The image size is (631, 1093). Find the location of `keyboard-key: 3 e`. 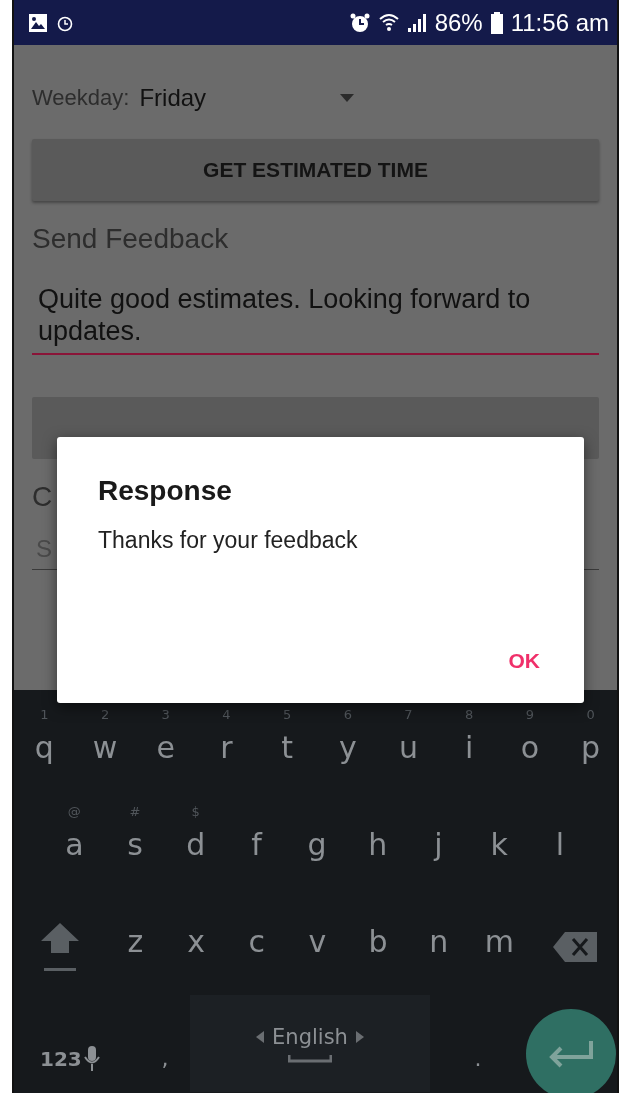

keyboard-key: 3 e is located at coordinates (166, 752).